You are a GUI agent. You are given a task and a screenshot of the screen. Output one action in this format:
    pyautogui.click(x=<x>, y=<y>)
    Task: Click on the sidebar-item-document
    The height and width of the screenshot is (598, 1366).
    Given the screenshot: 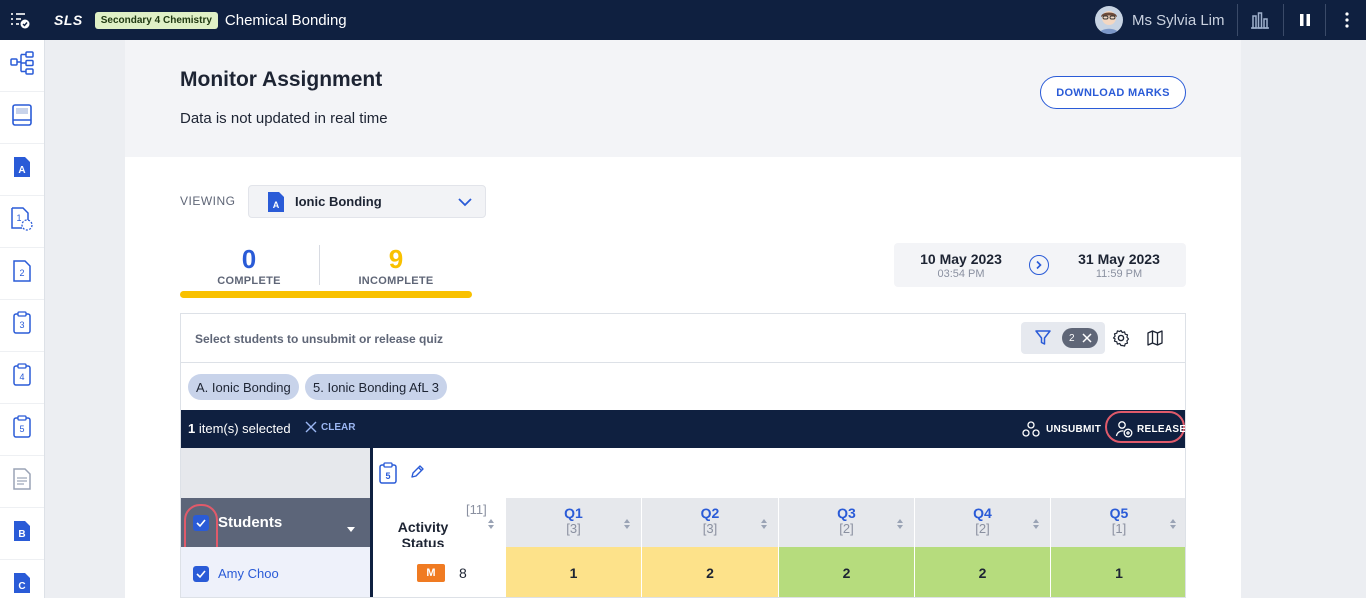 What is the action you would take?
    pyautogui.click(x=22, y=482)
    